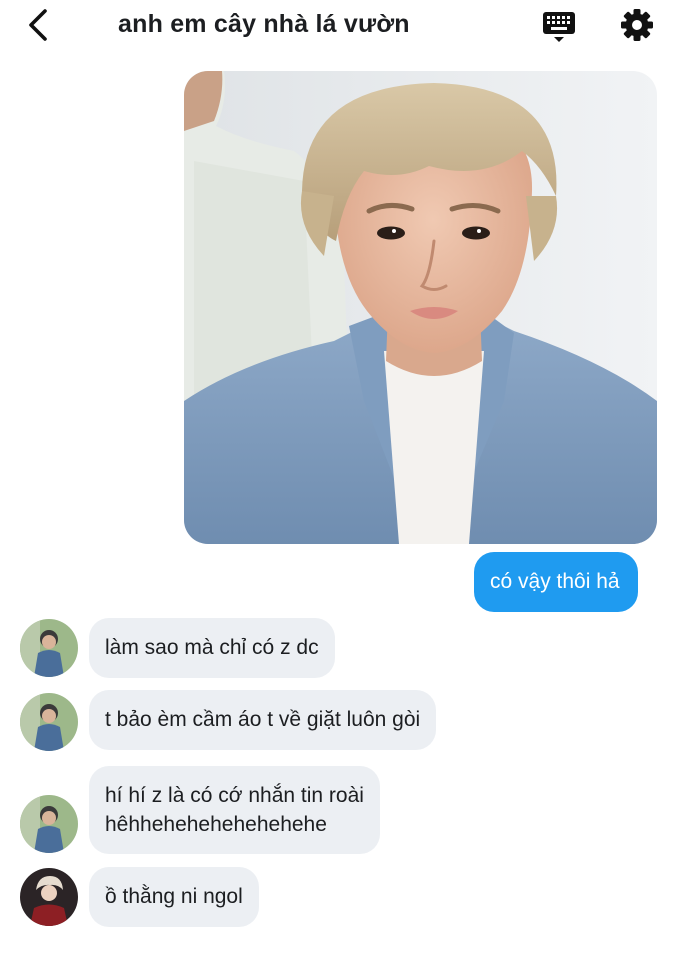  I want to click on back-button, so click(38, 25).